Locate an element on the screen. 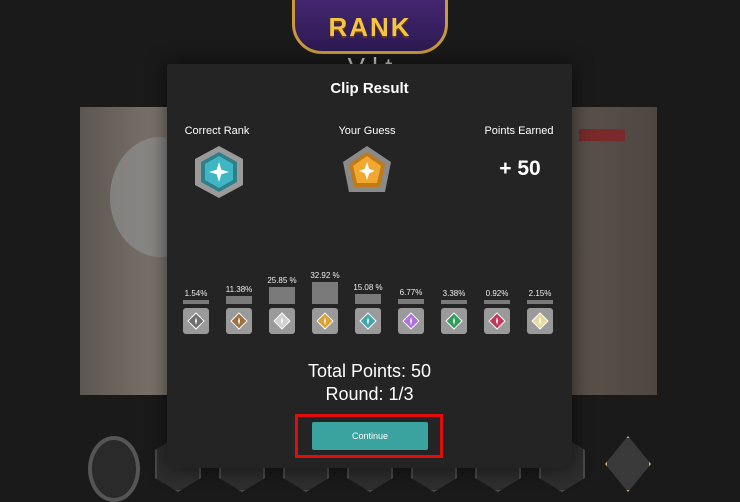  continue-button: Continue is located at coordinates (370, 436).